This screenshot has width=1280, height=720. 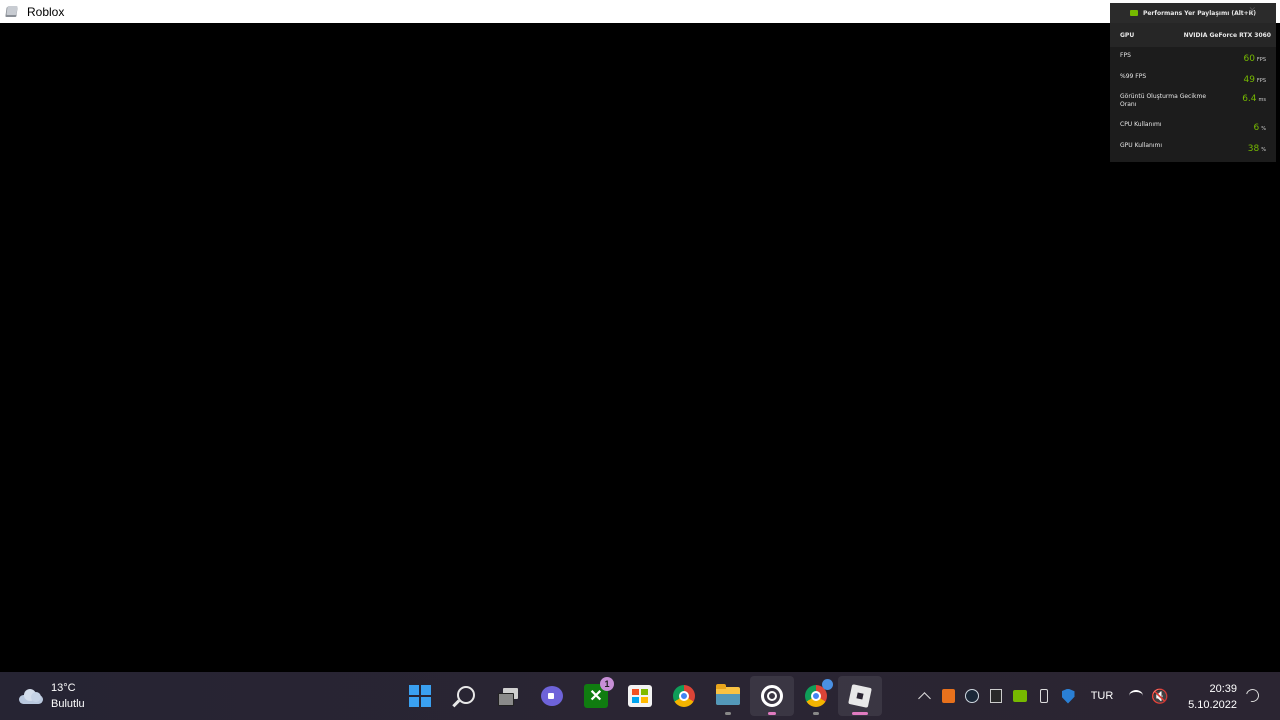 What do you see at coordinates (1102, 696) in the screenshot?
I see `language-indicator: TUR` at bounding box center [1102, 696].